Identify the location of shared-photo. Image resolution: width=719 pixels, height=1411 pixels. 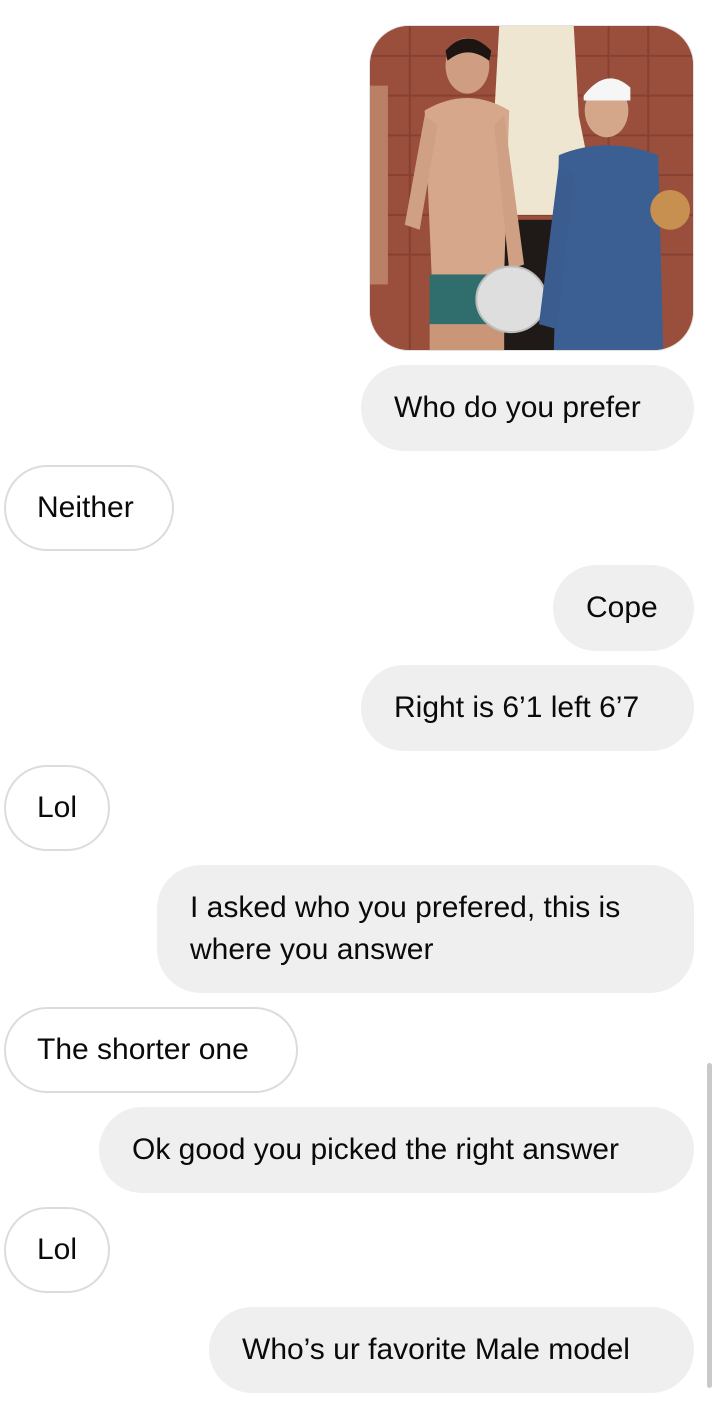
(531, 188).